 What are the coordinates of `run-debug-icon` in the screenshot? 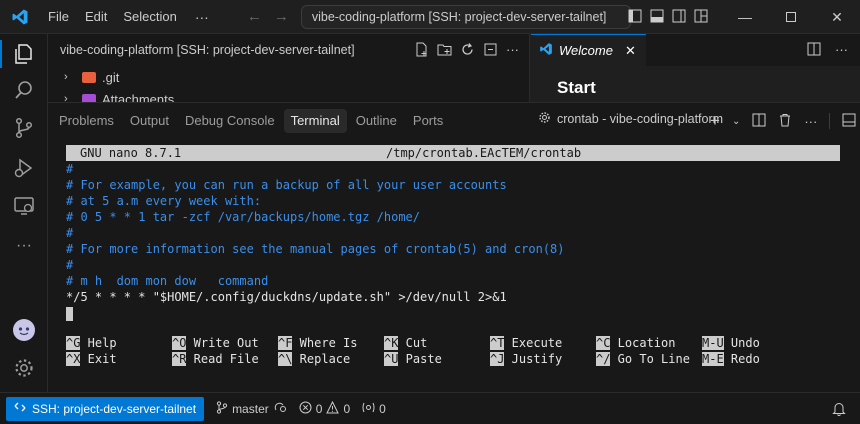 It's located at (24, 168).